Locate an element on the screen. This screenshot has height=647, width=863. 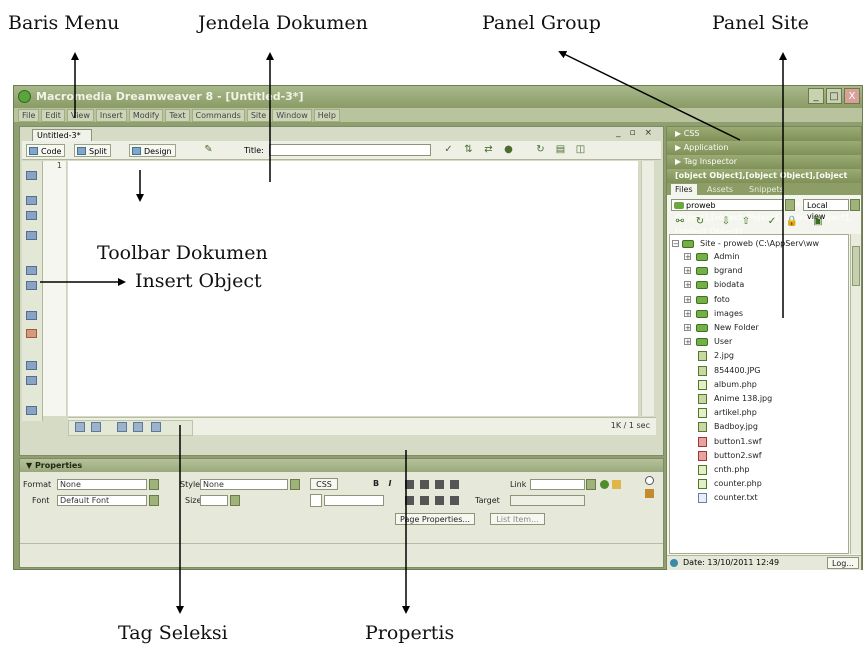
design-view-button: Design is located at coordinates (152, 150).